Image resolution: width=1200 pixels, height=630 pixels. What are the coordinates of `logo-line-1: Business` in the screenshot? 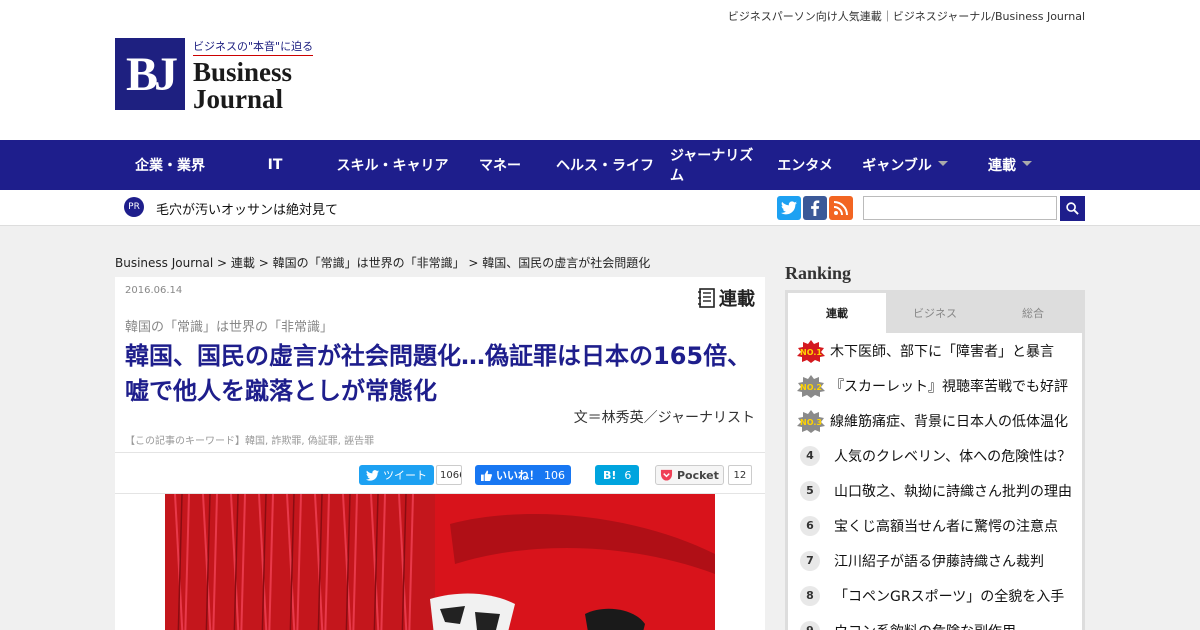 It's located at (243, 72).